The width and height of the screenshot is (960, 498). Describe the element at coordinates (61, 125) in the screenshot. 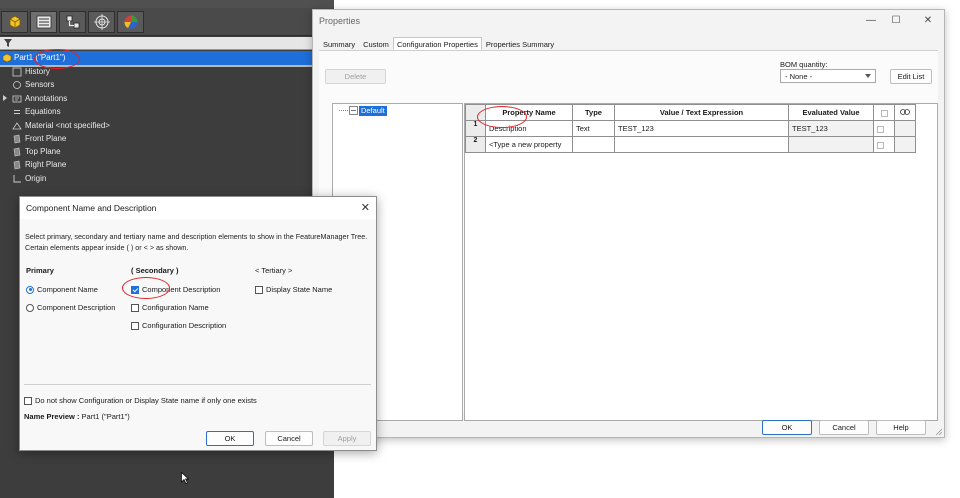

I see `tree-item-material: Material <not specified>` at that location.